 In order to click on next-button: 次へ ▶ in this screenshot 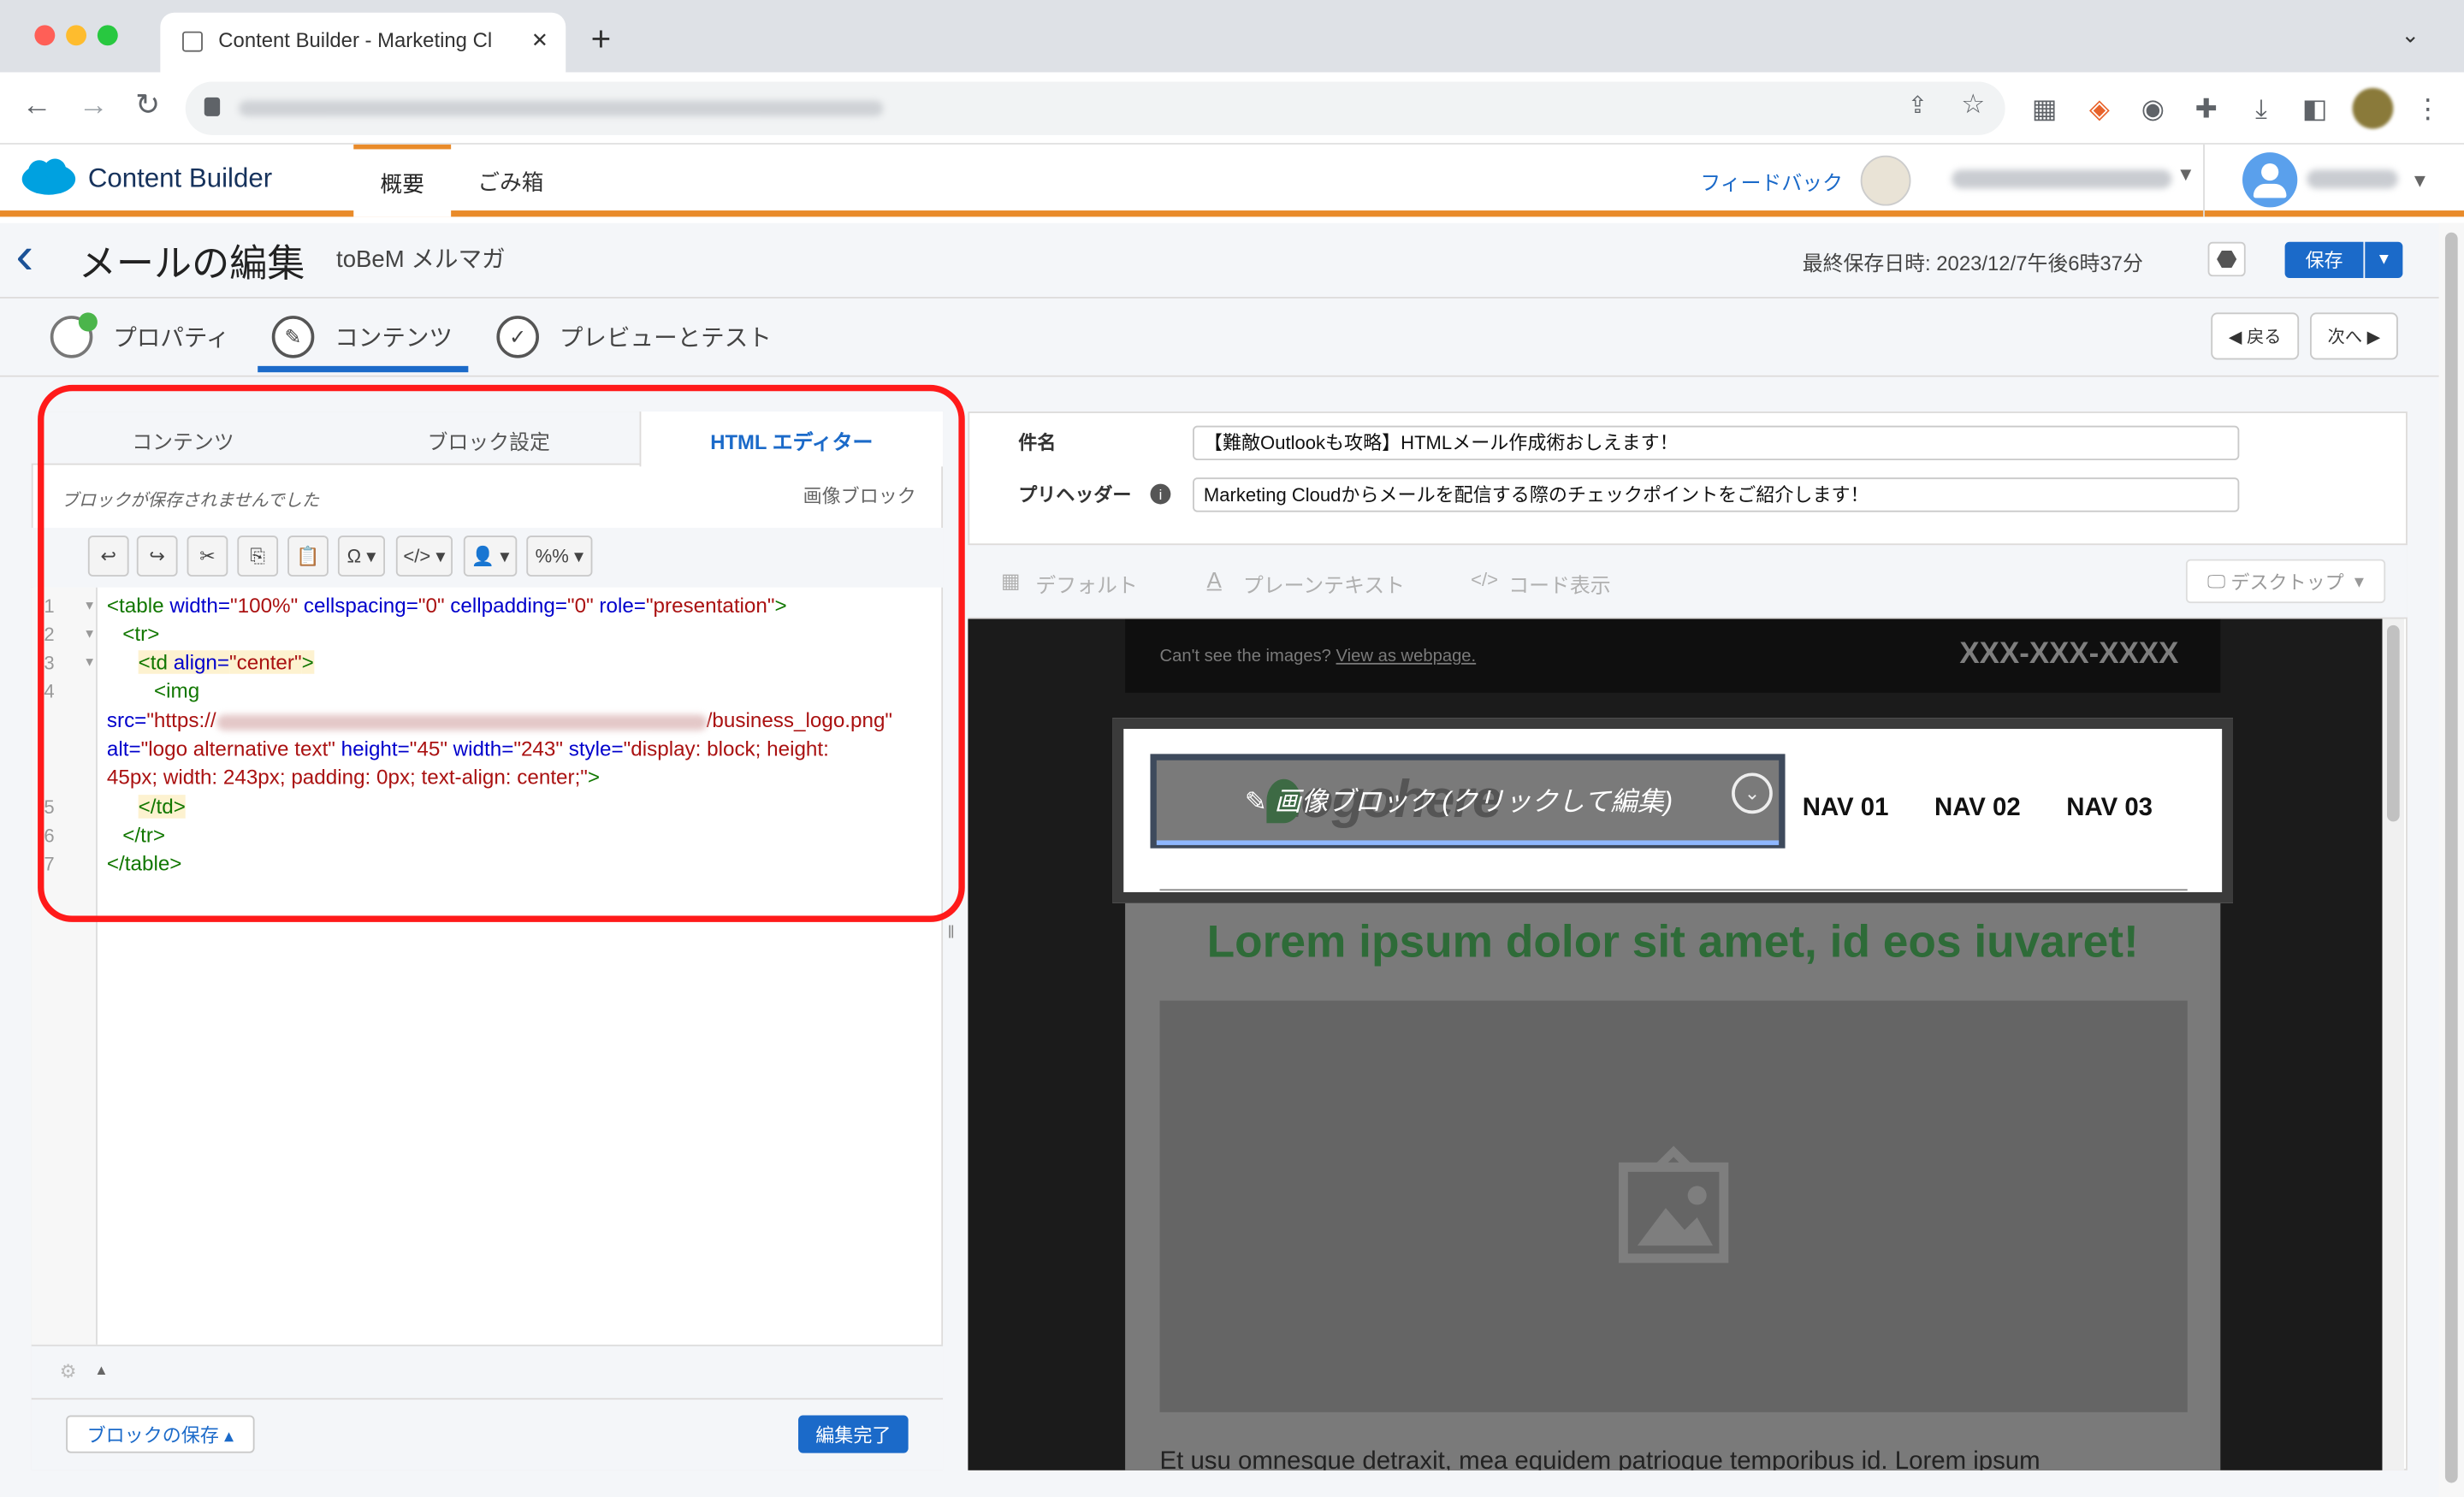, I will do `click(2353, 336)`.